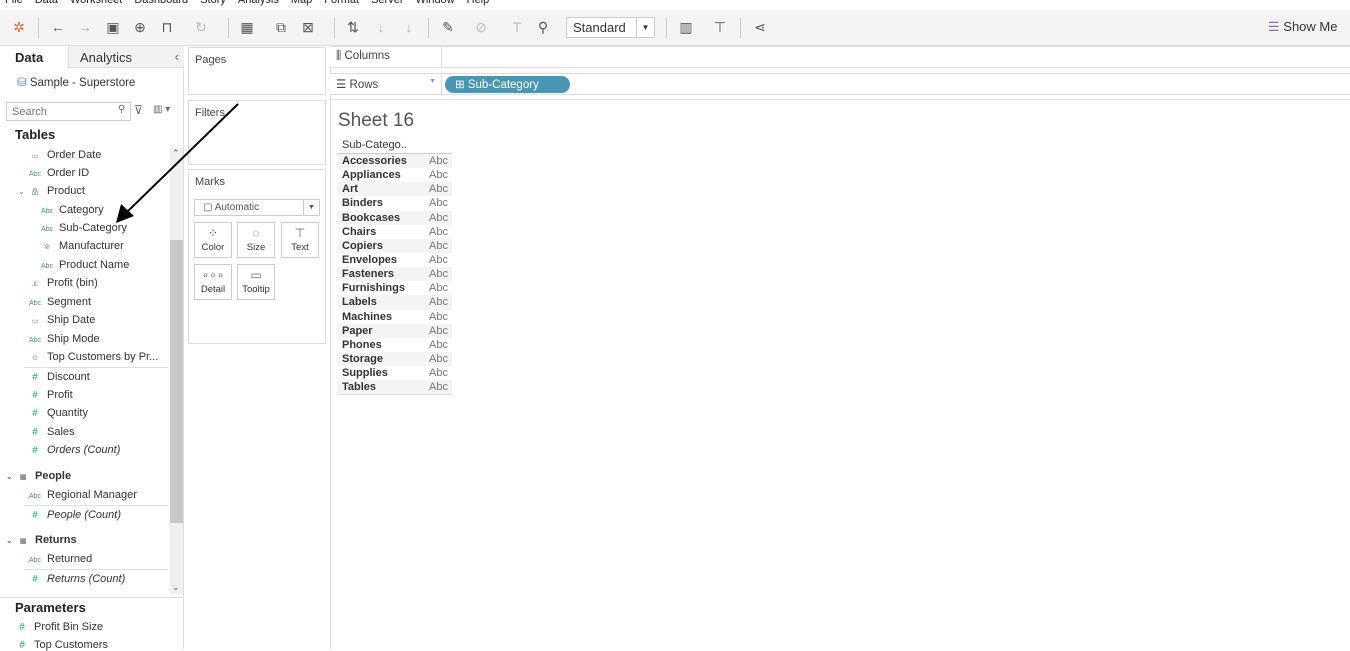 Image resolution: width=1350 pixels, height=651 pixels. Describe the element at coordinates (59, 627) in the screenshot. I see `parameter-item: # Profit Bin Size` at that location.